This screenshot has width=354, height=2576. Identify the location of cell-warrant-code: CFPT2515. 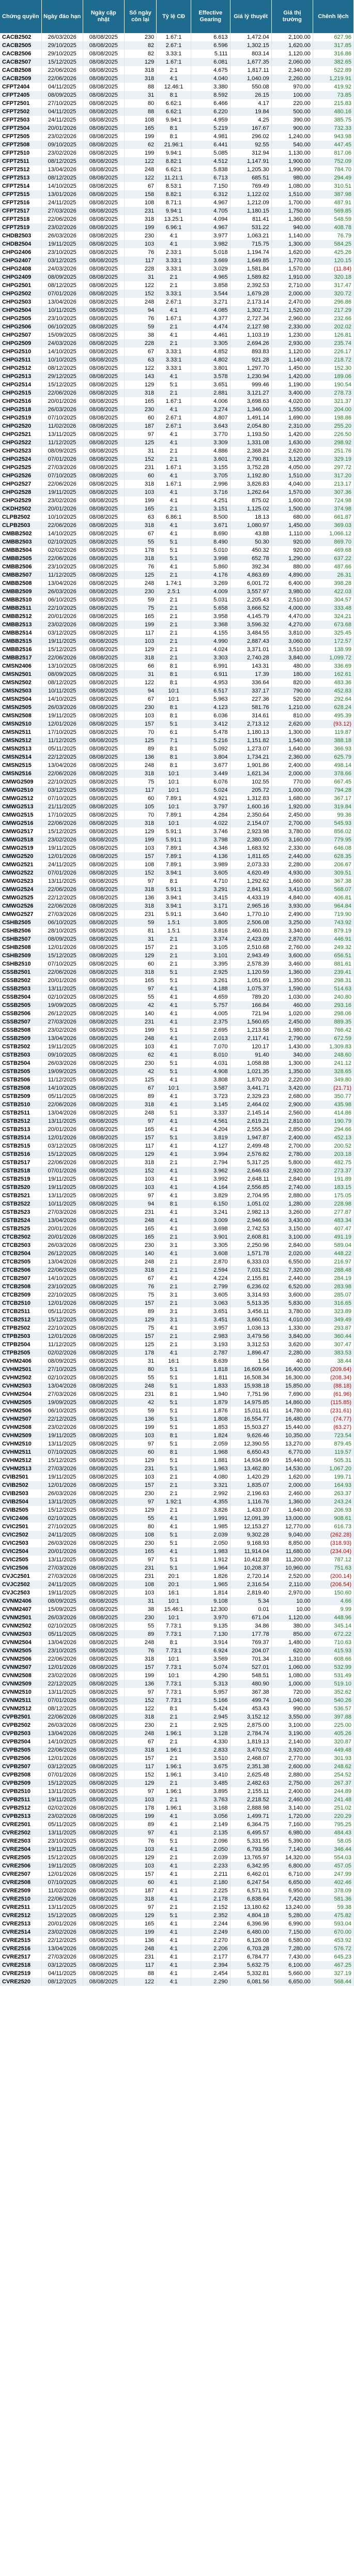
(21, 194).